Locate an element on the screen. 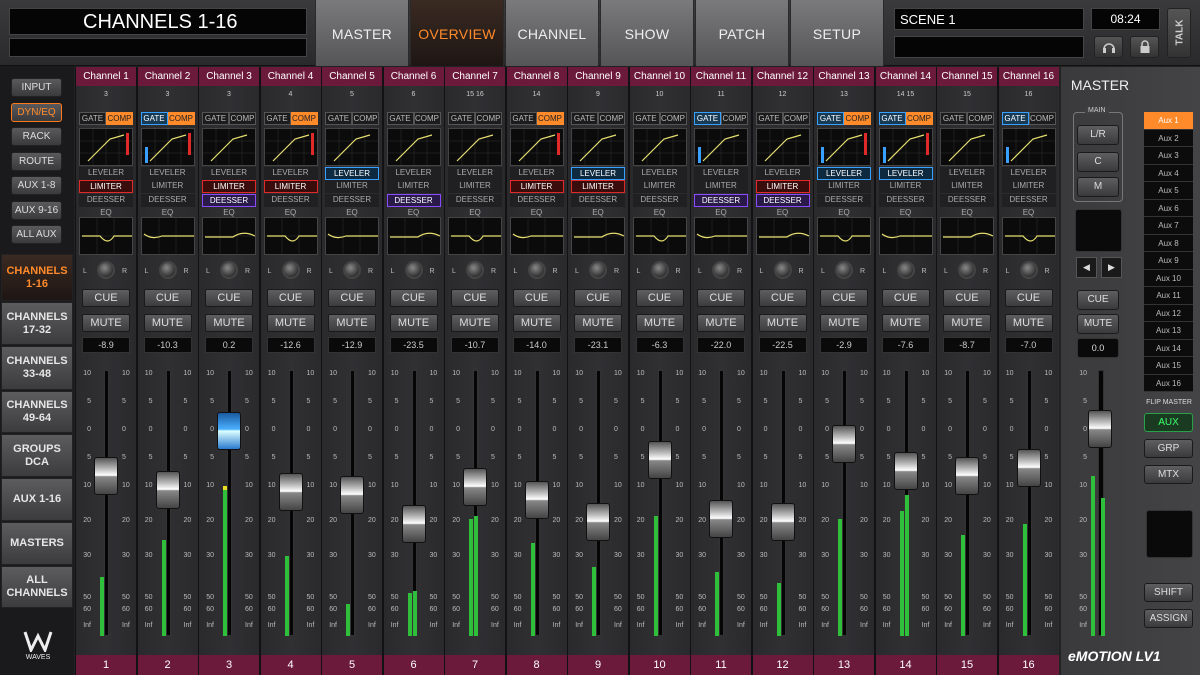 The height and width of the screenshot is (675, 1200). master-mute-button: MUTE is located at coordinates (1098, 324).